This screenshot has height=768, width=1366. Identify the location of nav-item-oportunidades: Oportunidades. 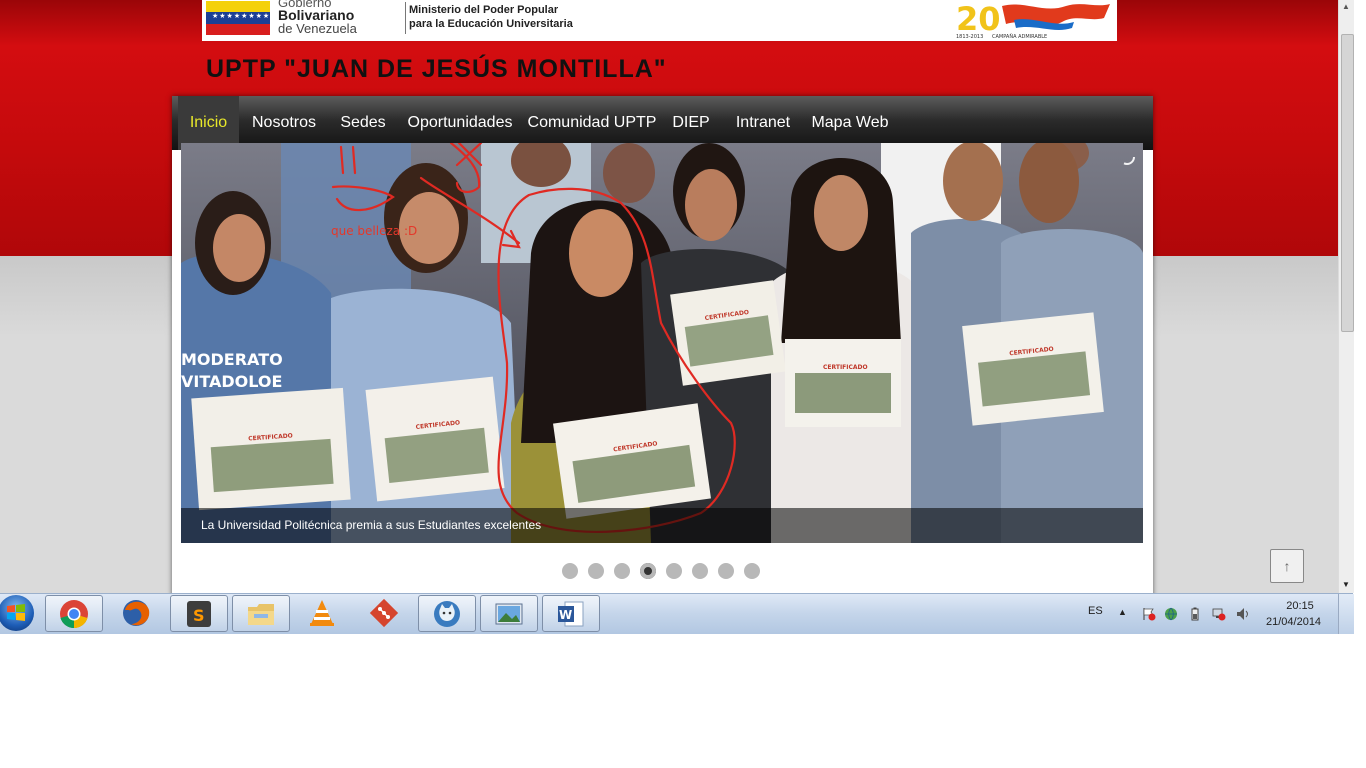
(460, 123).